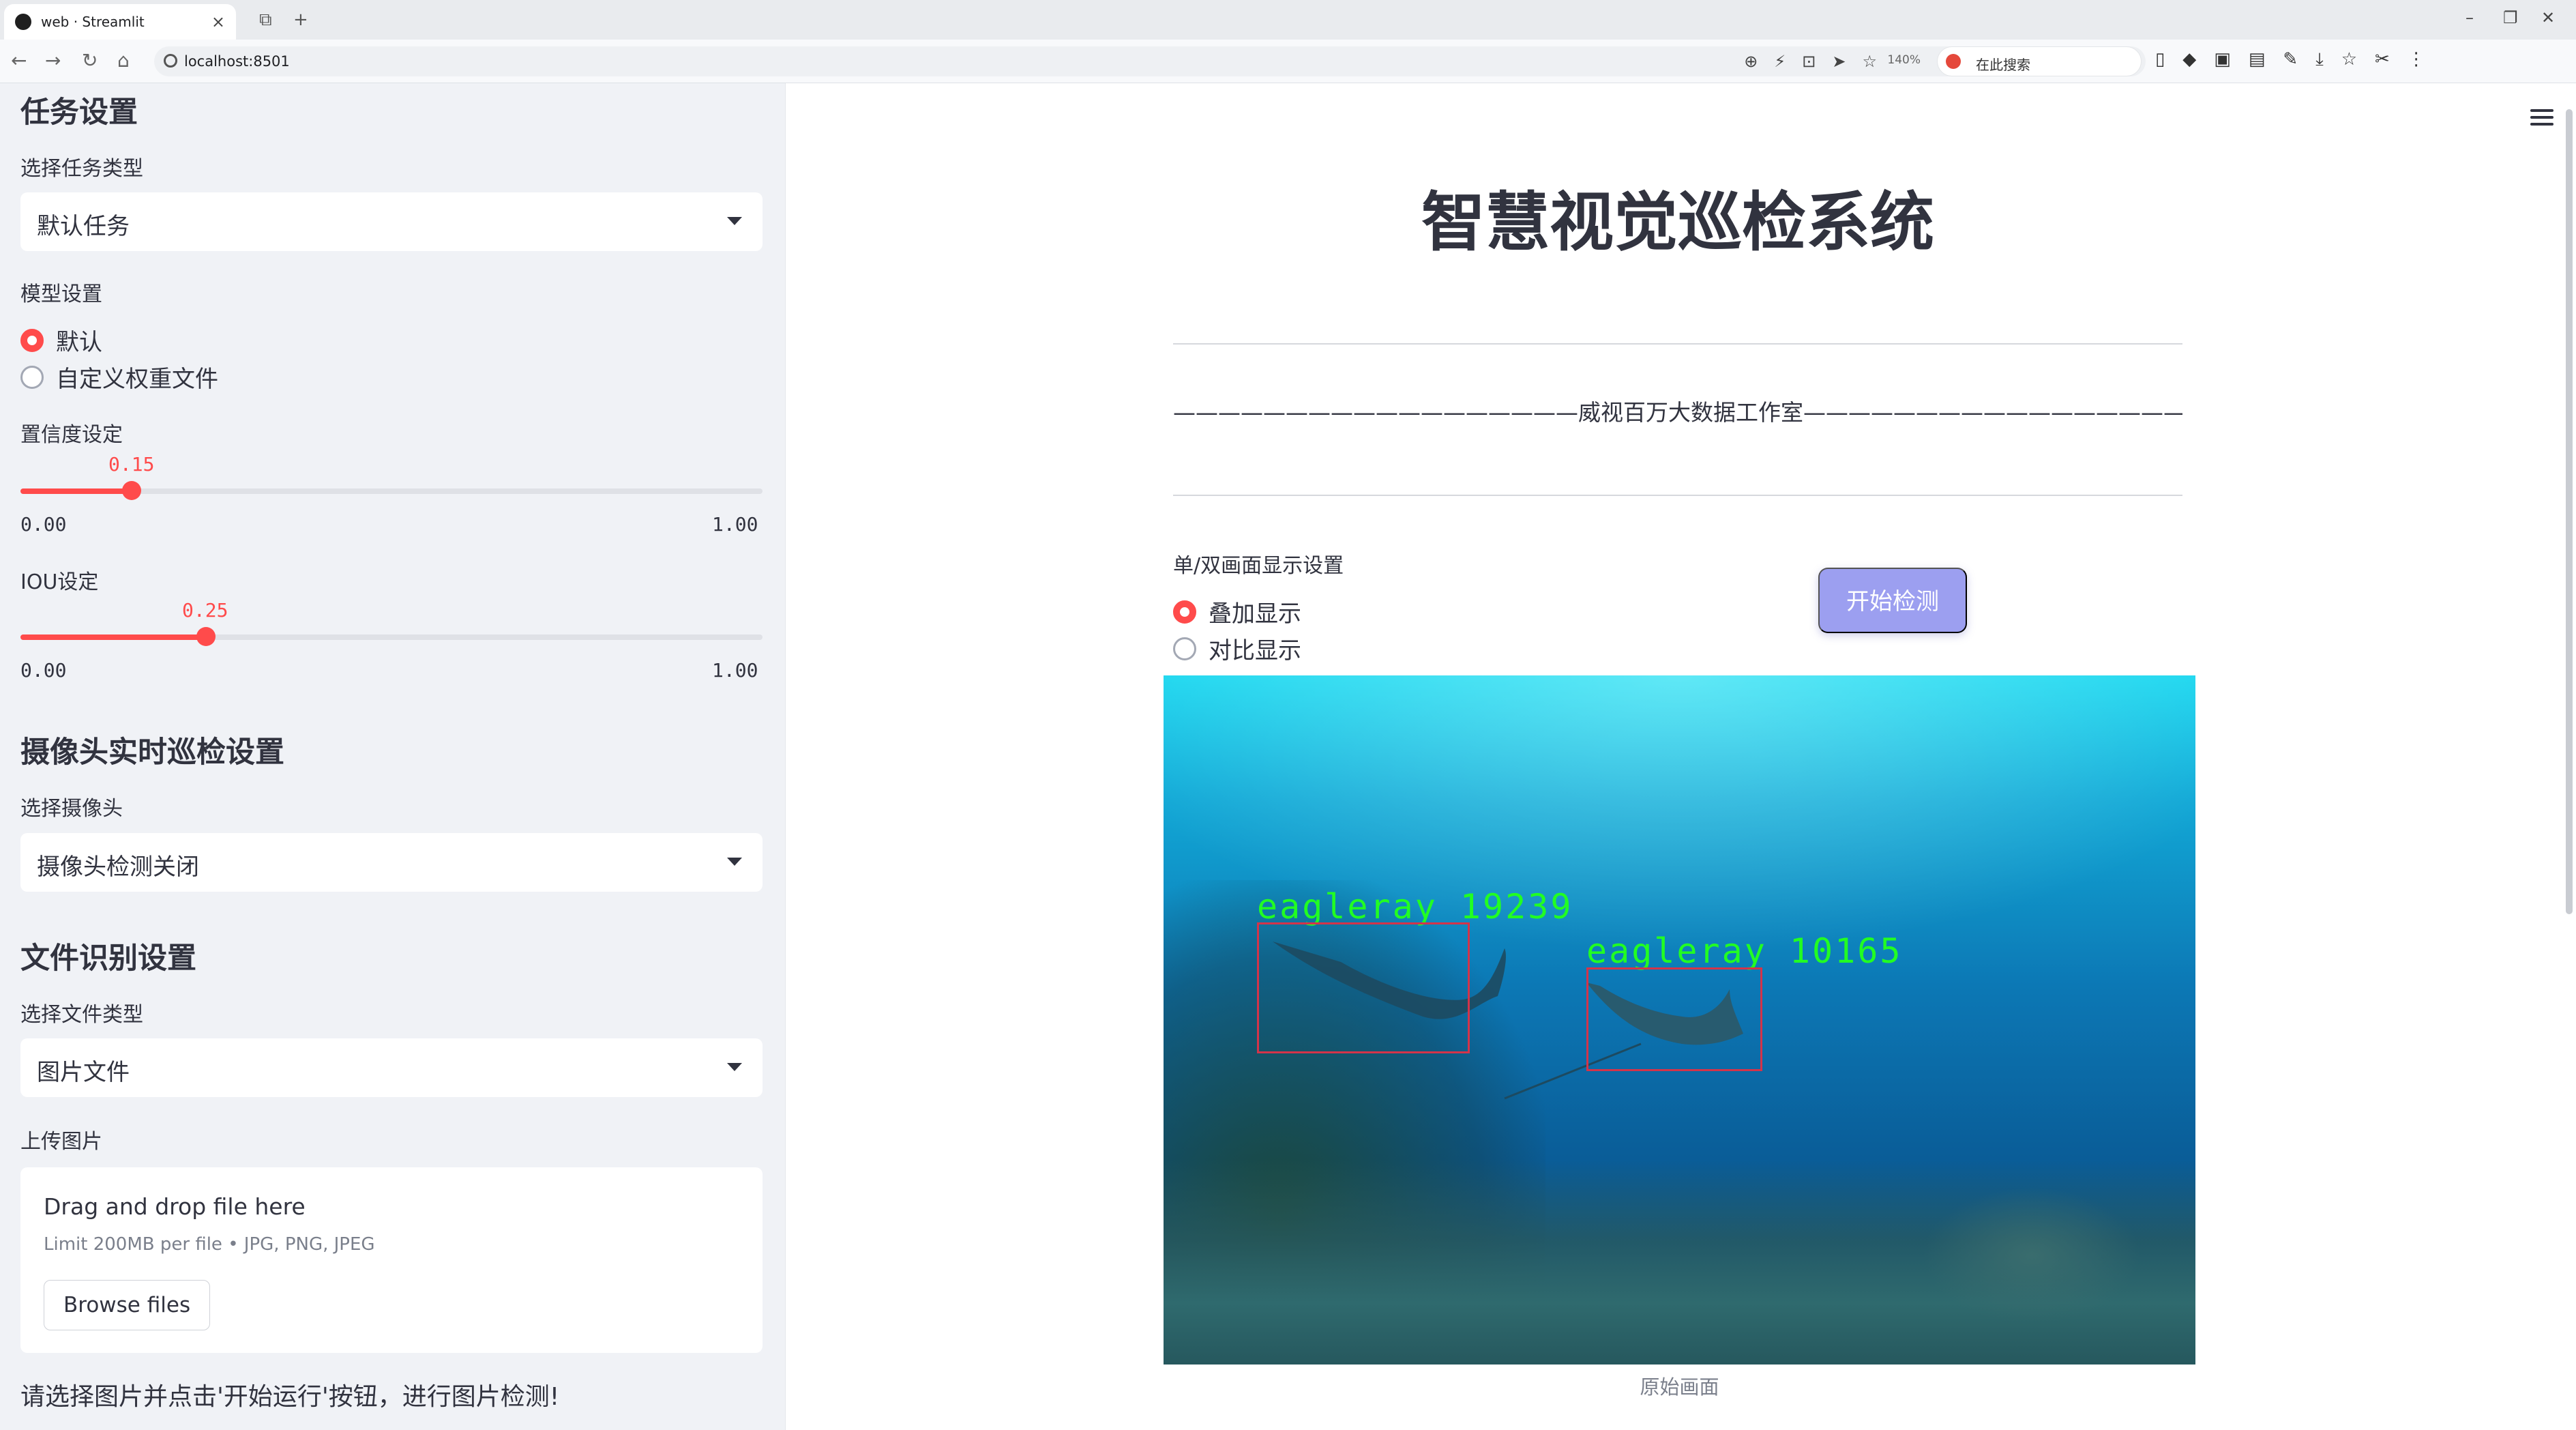  What do you see at coordinates (43, 670) in the screenshot?
I see `iou-min: 0.00` at bounding box center [43, 670].